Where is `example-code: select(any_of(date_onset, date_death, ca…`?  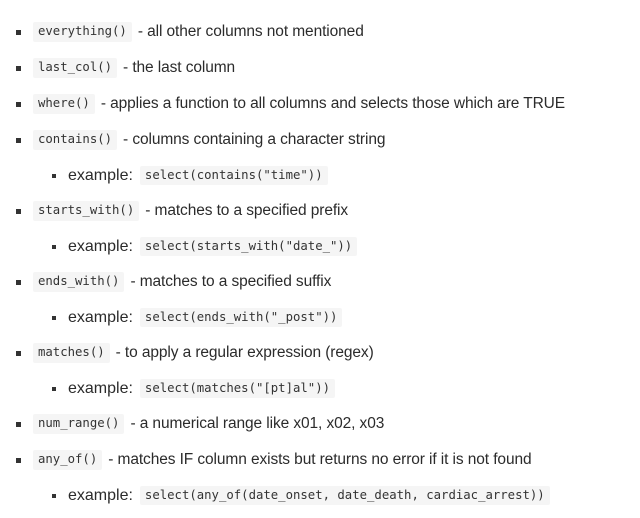
example-code: select(any_of(date_onset, date_death, ca… is located at coordinates (344, 495).